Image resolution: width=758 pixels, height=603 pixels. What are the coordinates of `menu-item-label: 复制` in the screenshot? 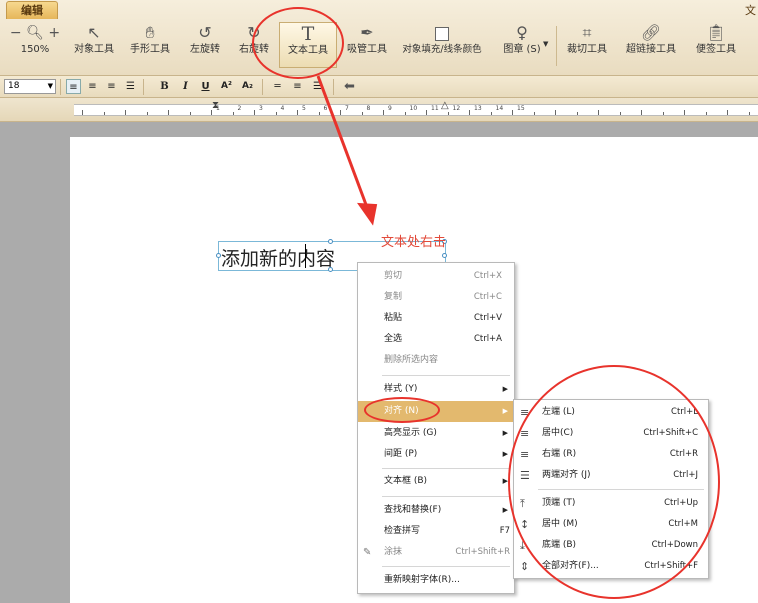 It's located at (393, 297).